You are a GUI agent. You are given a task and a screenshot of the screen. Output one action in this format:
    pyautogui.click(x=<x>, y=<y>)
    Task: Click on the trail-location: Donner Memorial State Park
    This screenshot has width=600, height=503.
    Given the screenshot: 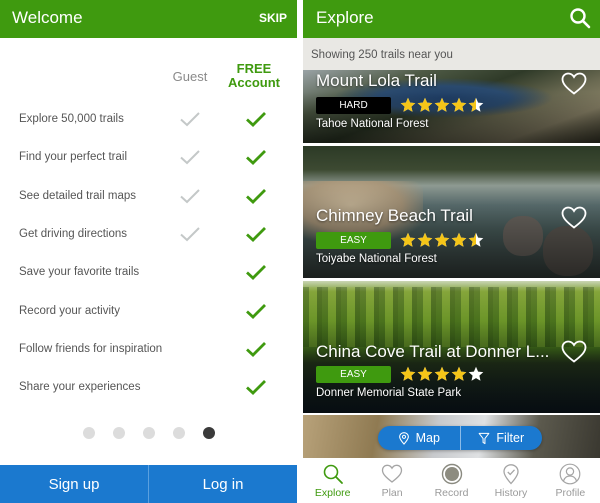 What is the action you would take?
    pyautogui.click(x=389, y=393)
    